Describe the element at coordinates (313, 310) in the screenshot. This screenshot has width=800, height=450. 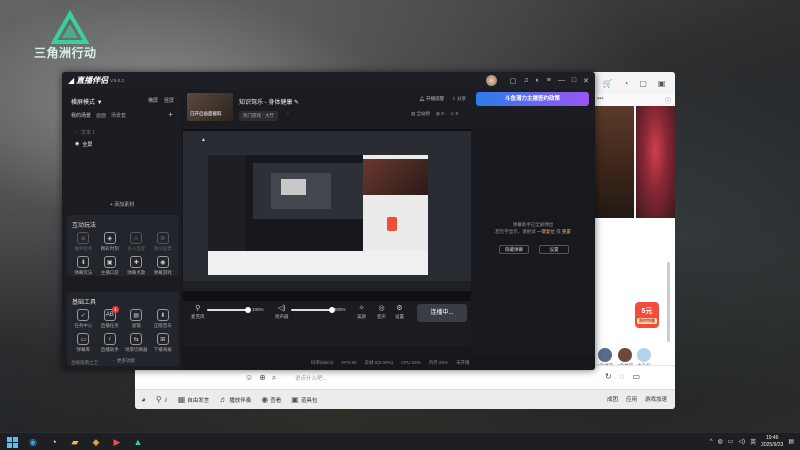
I see `speaker-volume-slider` at that location.